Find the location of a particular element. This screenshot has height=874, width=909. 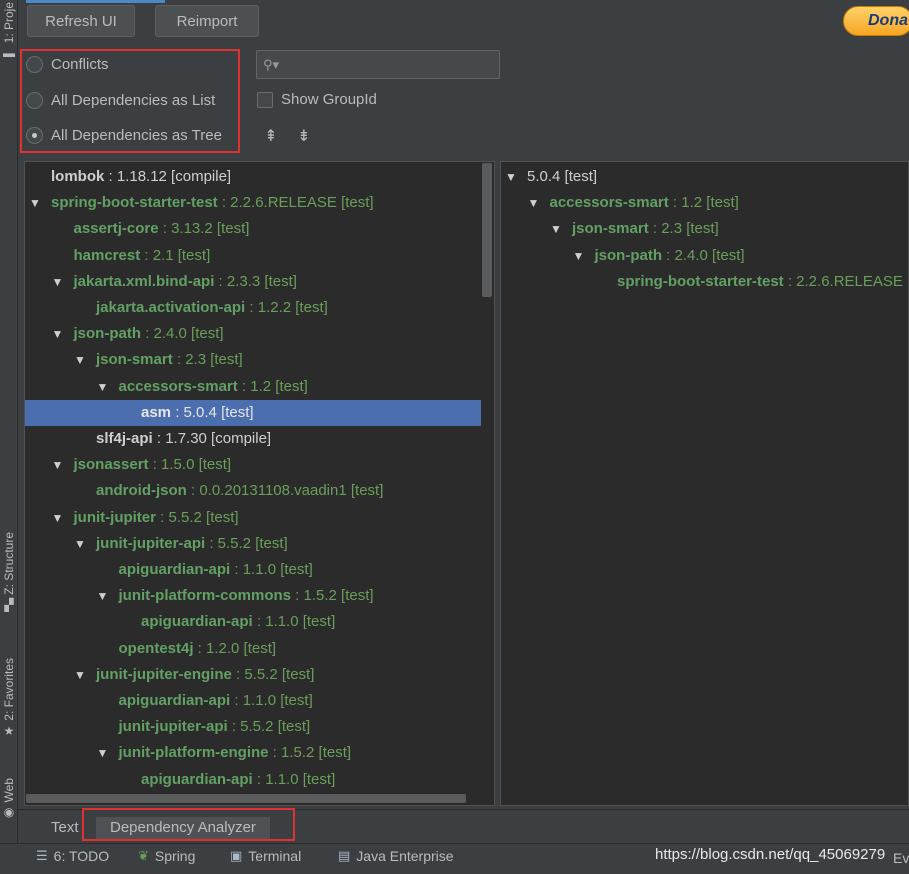

tree-row: ▼ junit-jupiter : 5.5.2 [test] is located at coordinates (253, 518).